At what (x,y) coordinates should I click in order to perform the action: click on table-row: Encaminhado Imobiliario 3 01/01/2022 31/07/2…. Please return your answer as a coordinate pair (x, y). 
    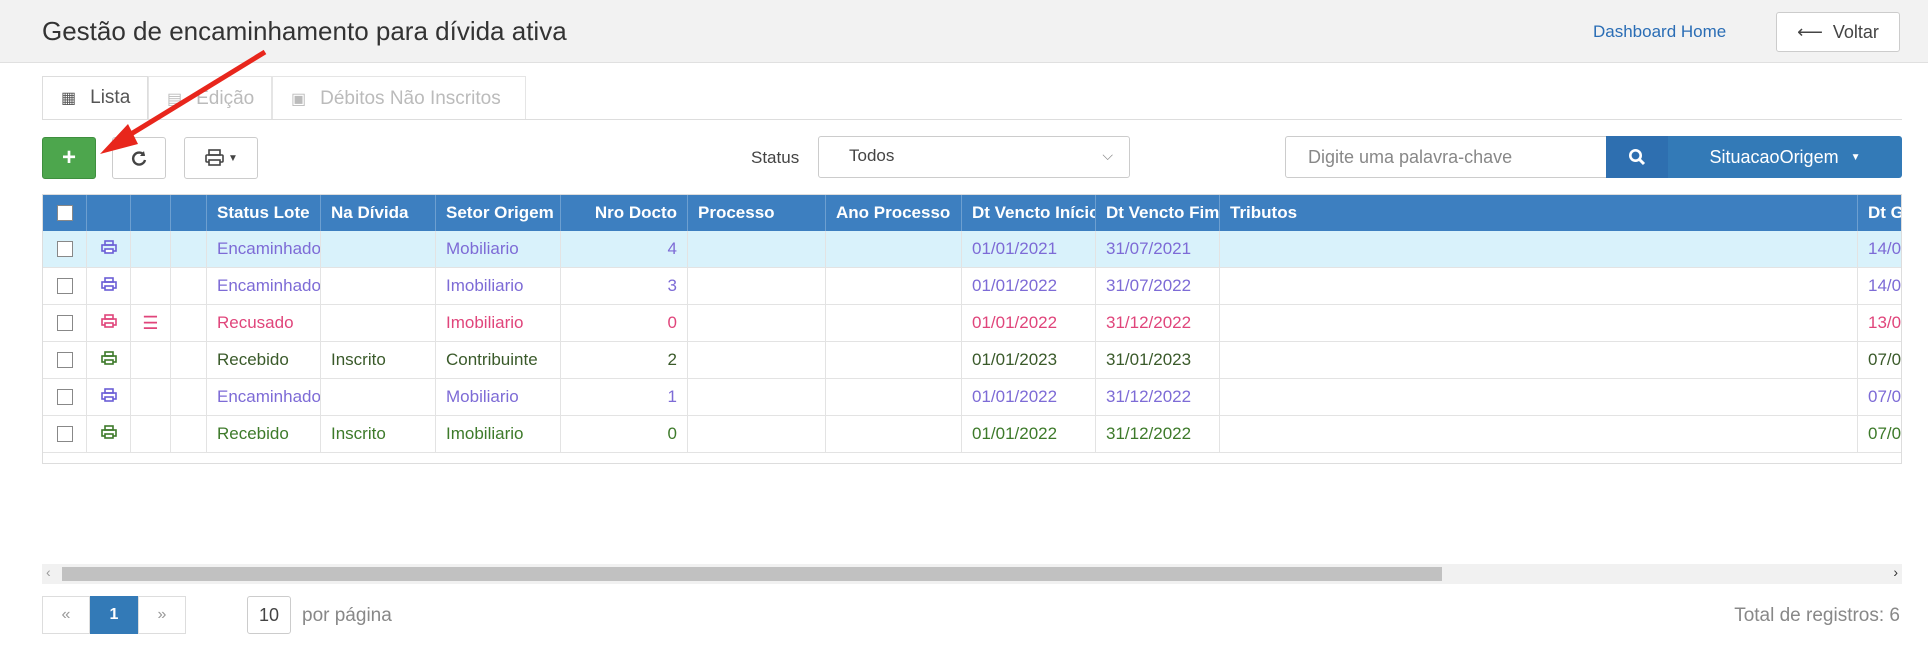
    Looking at the image, I should click on (972, 286).